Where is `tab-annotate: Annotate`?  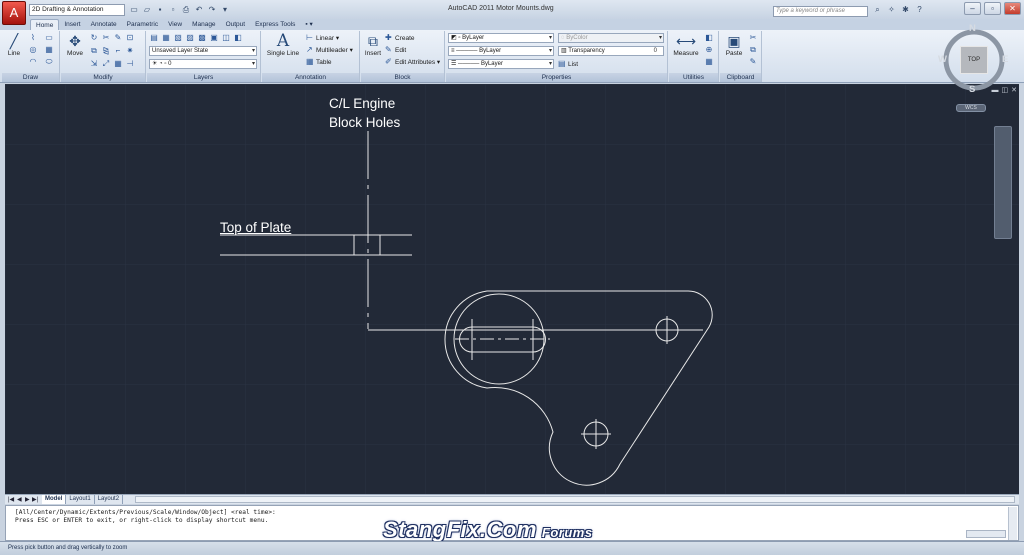 tab-annotate: Annotate is located at coordinates (104, 24).